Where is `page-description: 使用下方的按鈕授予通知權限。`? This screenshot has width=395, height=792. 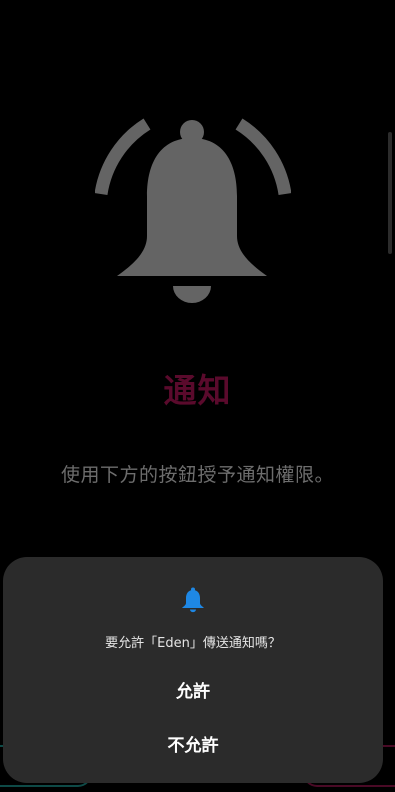 page-description: 使用下方的按鈕授予通知權限。 is located at coordinates (197, 475).